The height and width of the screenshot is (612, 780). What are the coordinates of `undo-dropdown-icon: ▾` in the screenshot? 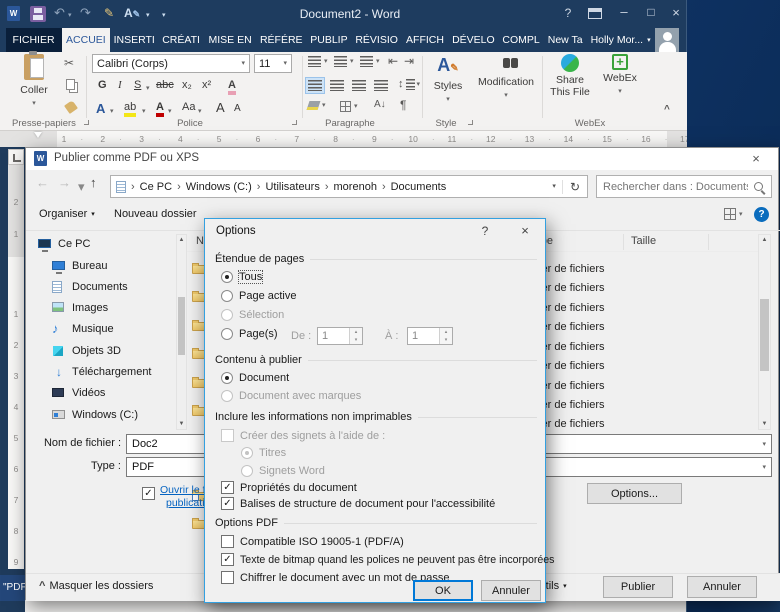 It's located at (70, 15).